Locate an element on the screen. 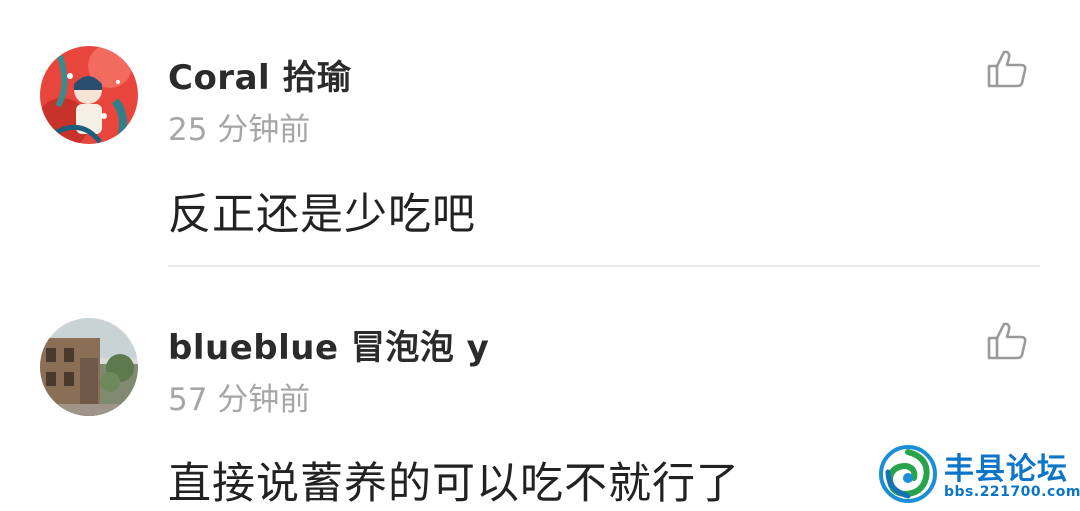  watermark-title: 丰县论坛 is located at coordinates (1006, 469).